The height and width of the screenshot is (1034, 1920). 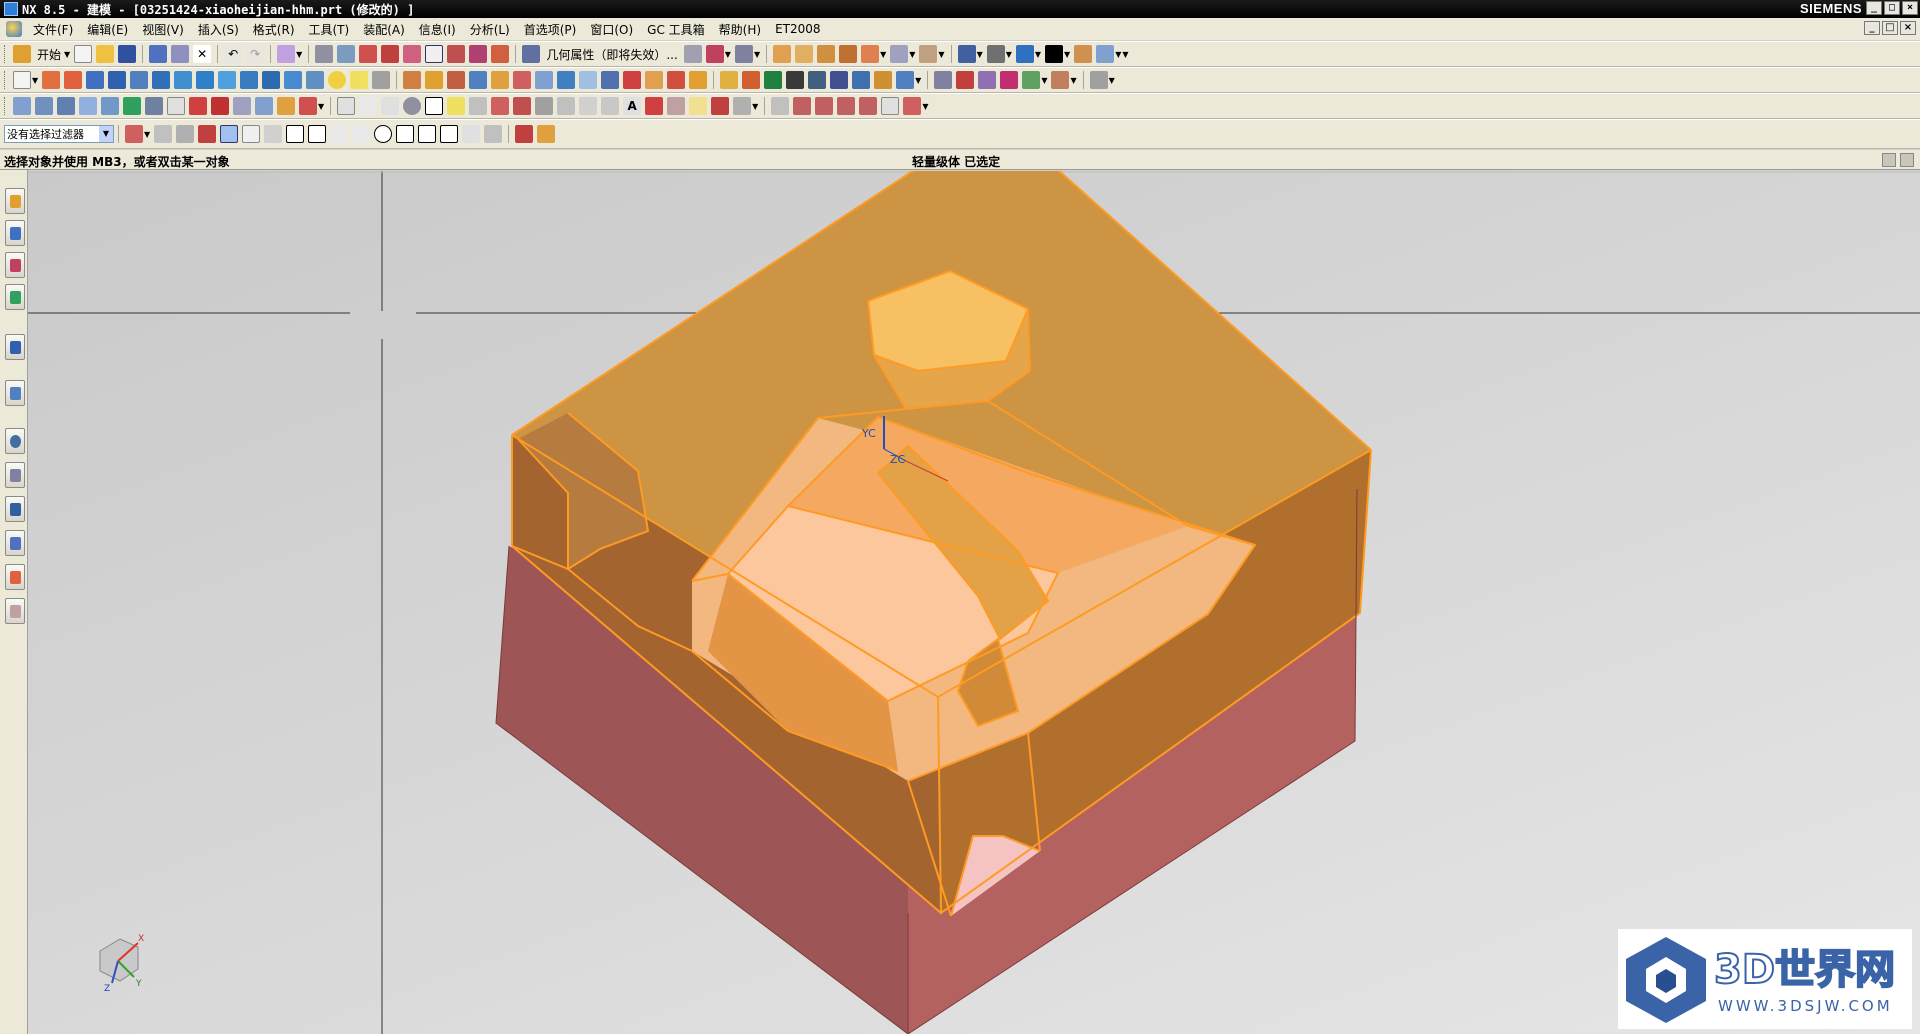 What do you see at coordinates (161, 80) in the screenshot?
I see `pad-icon` at bounding box center [161, 80].